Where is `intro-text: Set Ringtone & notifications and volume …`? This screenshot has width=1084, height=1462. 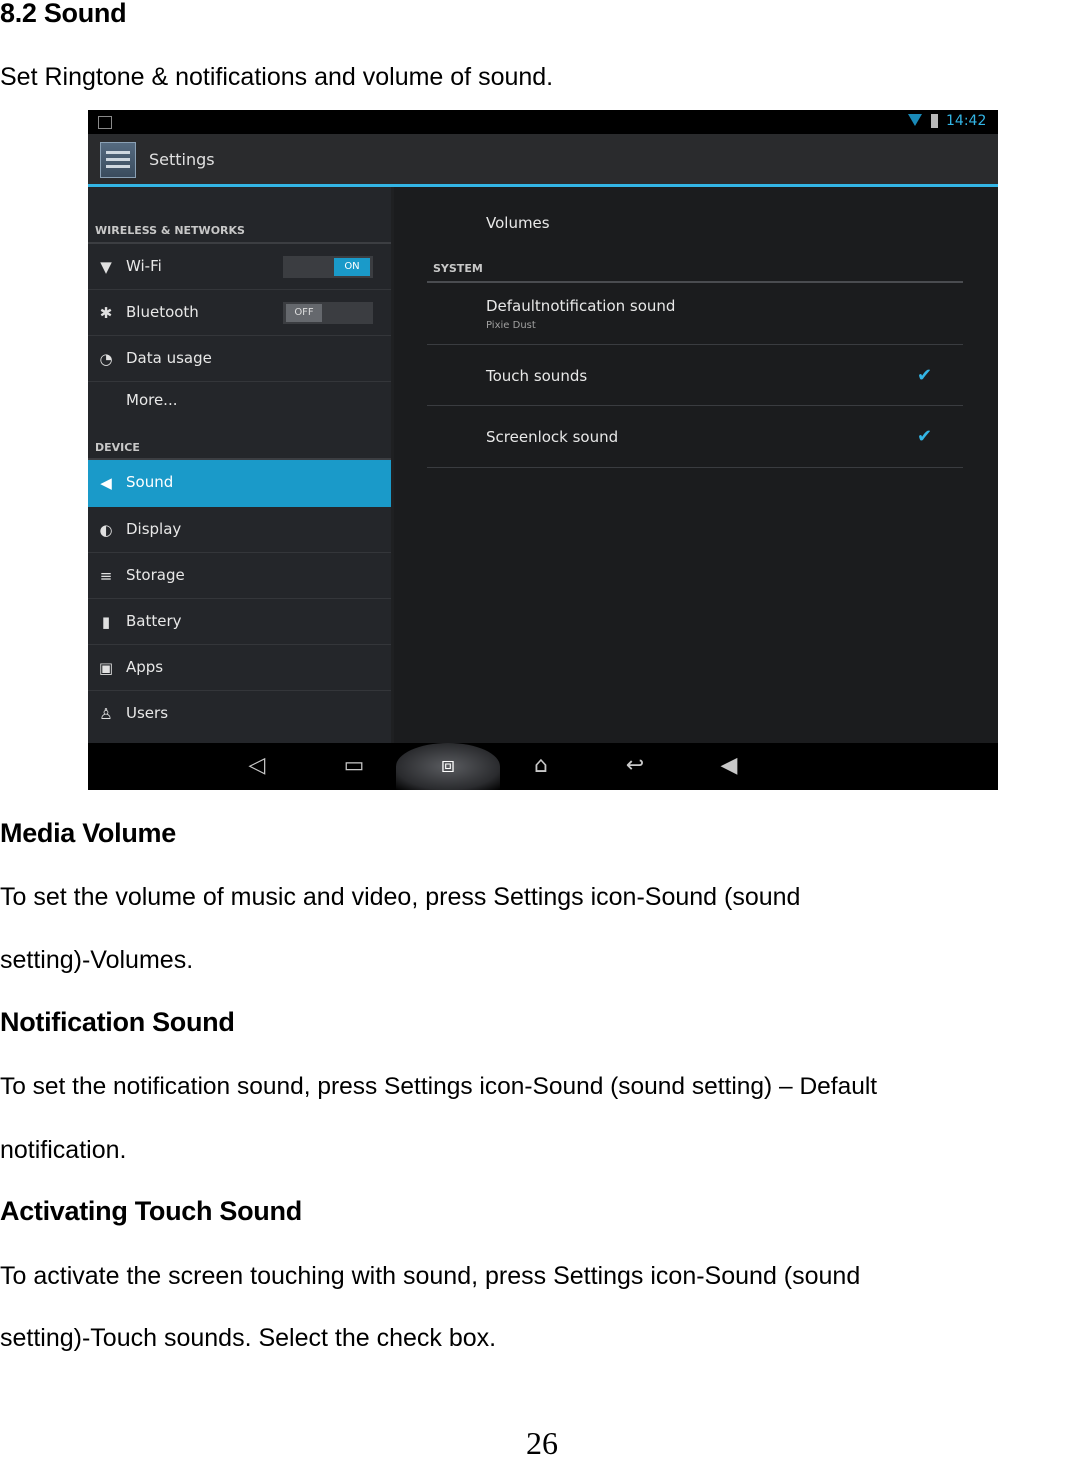
intro-text: Set Ringtone & notifications and volume … is located at coordinates (277, 77).